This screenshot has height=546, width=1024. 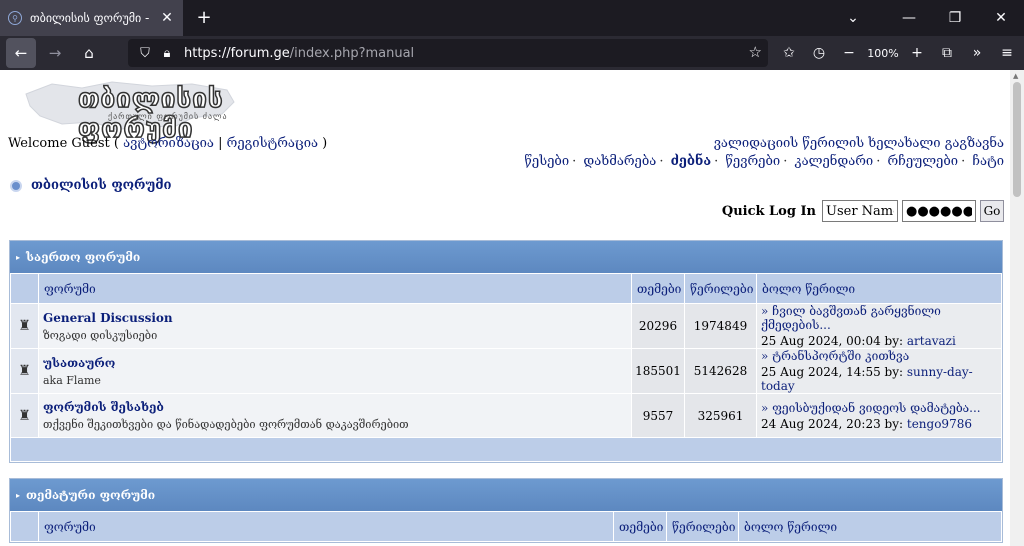 I want to click on new-tab-icon: +, so click(x=204, y=18).